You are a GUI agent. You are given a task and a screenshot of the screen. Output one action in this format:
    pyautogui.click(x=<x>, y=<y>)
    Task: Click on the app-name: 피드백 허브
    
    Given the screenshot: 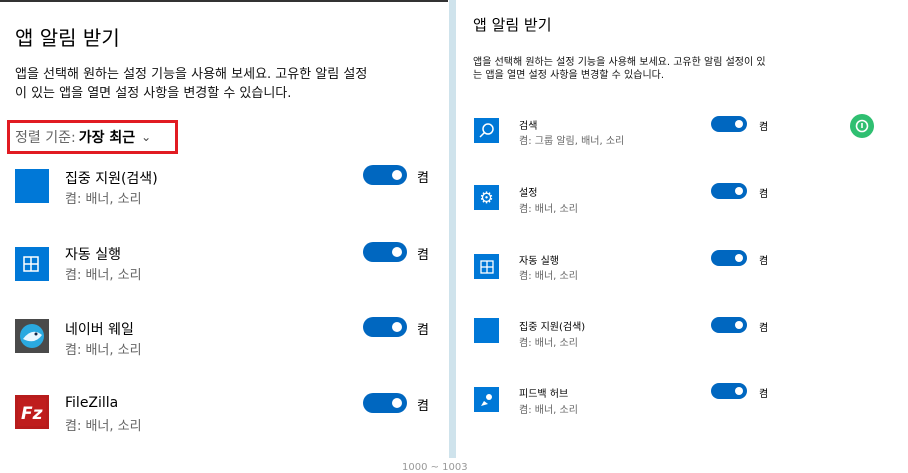 What is the action you would take?
    pyautogui.click(x=544, y=394)
    